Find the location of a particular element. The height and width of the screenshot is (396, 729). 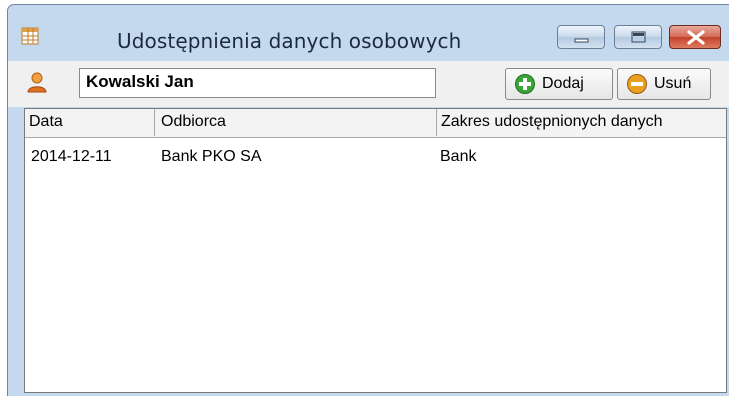

table-grid-icon is located at coordinates (30, 36).